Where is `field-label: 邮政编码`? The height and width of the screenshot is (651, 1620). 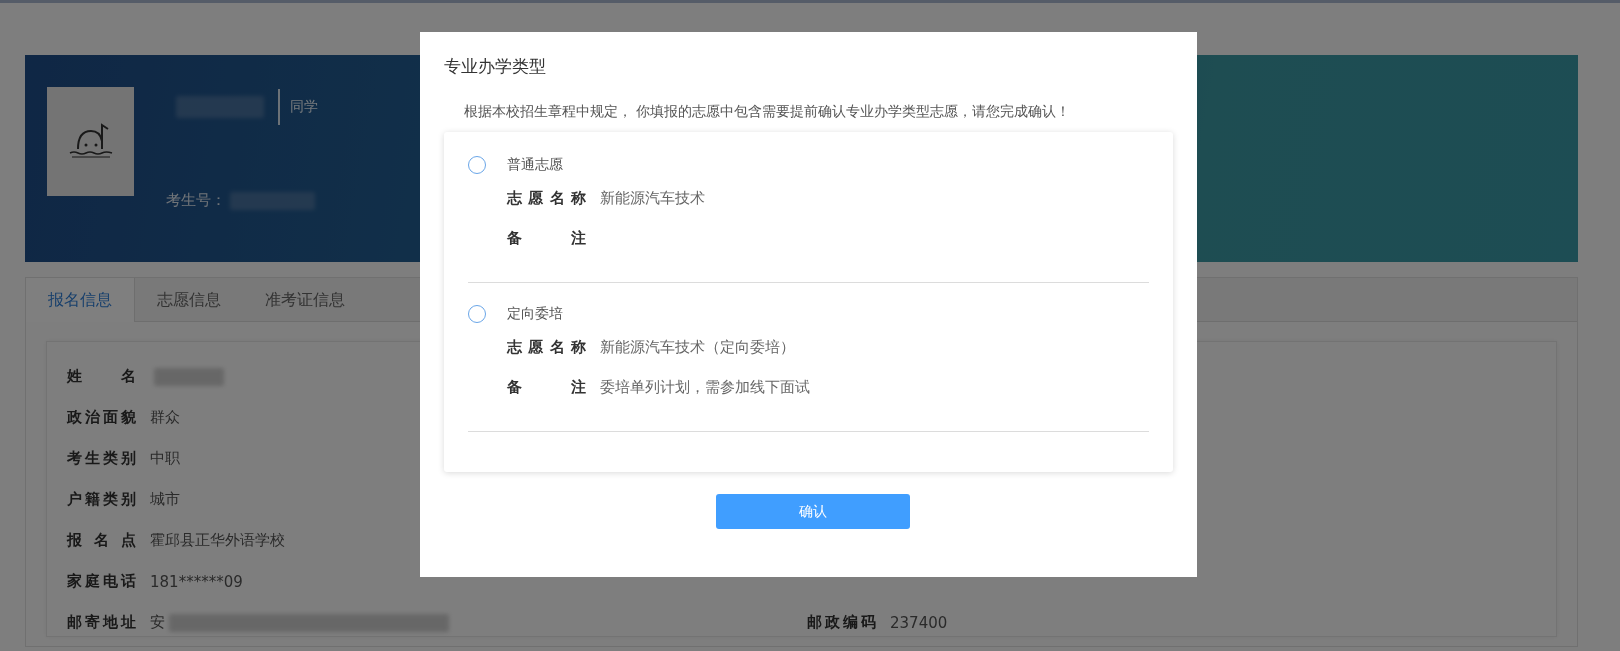
field-label: 邮政编码 is located at coordinates (841, 622).